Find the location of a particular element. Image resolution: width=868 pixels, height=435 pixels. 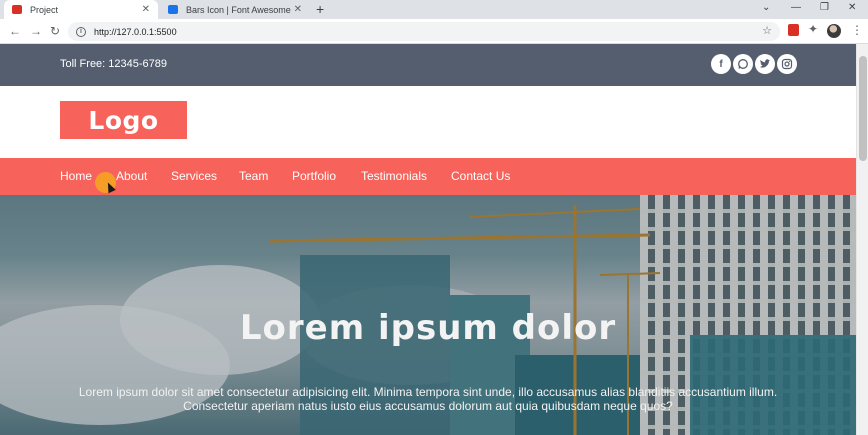

nav-services: Services is located at coordinates (194, 176).